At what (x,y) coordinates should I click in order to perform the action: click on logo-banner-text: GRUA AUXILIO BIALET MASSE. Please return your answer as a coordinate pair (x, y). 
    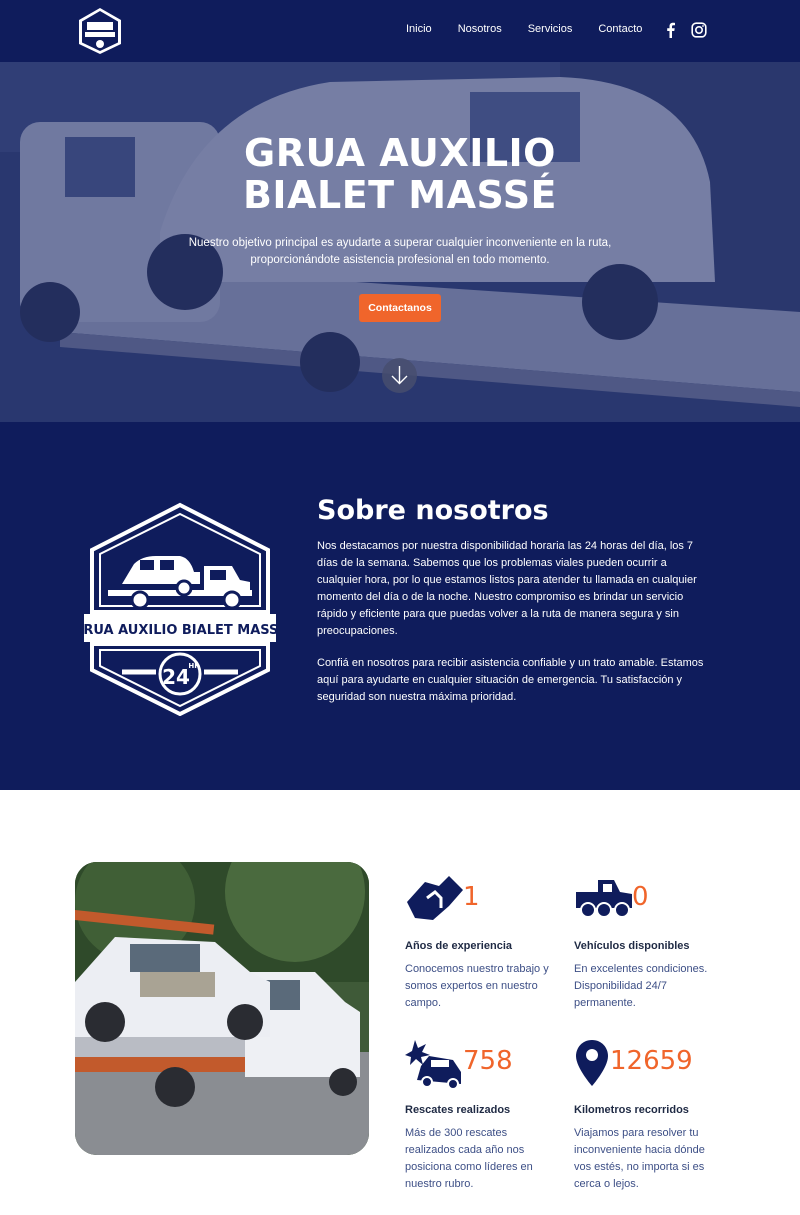
    Looking at the image, I should click on (180, 630).